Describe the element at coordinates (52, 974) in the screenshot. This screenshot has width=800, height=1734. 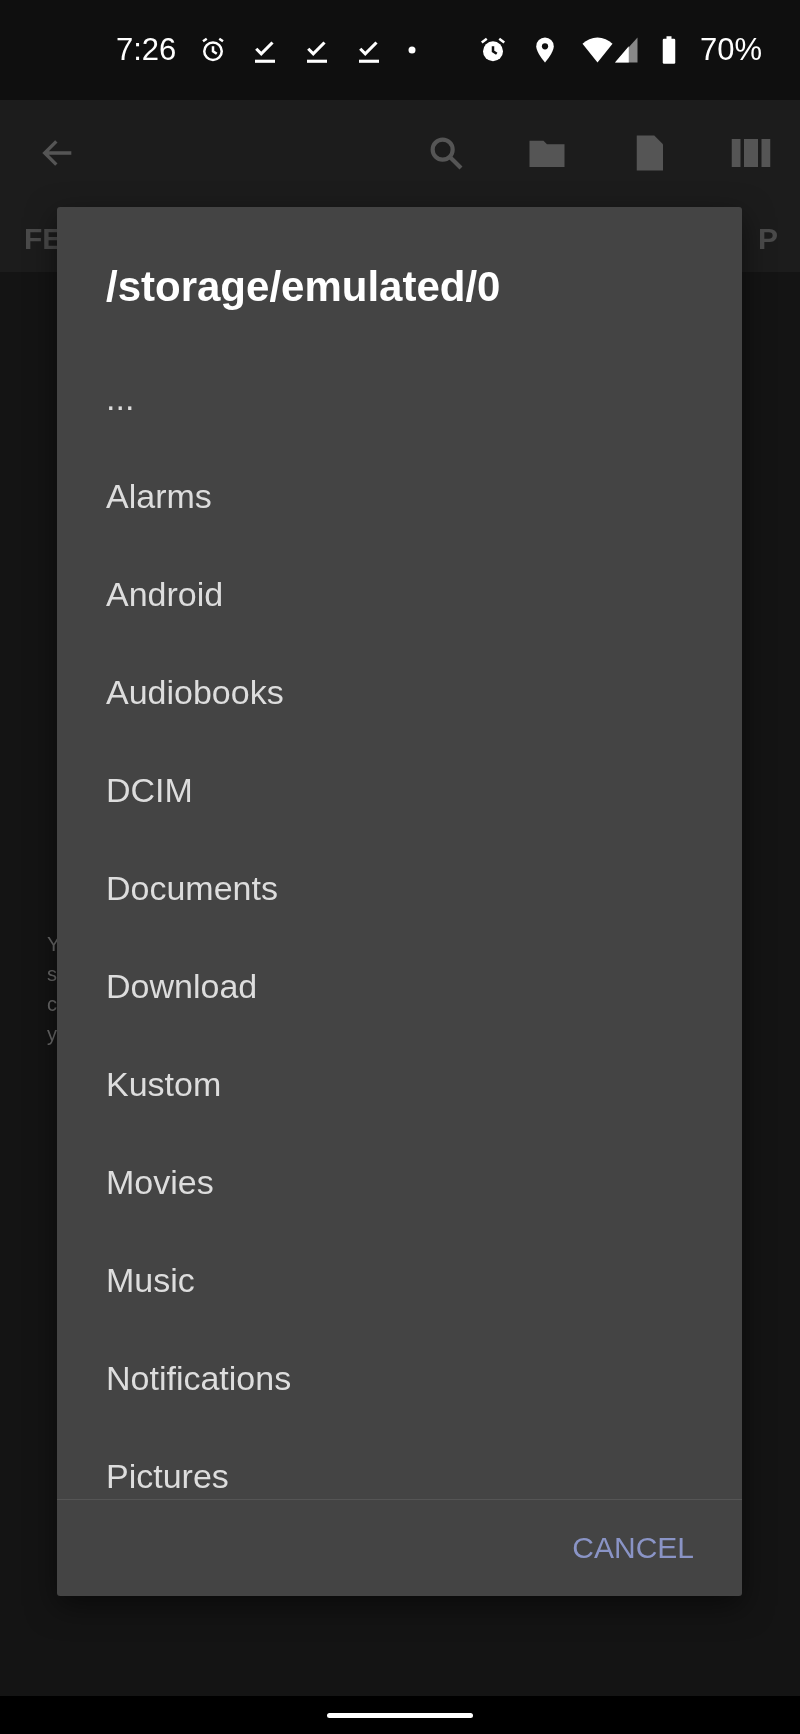
I see `text-fragment: s` at that location.